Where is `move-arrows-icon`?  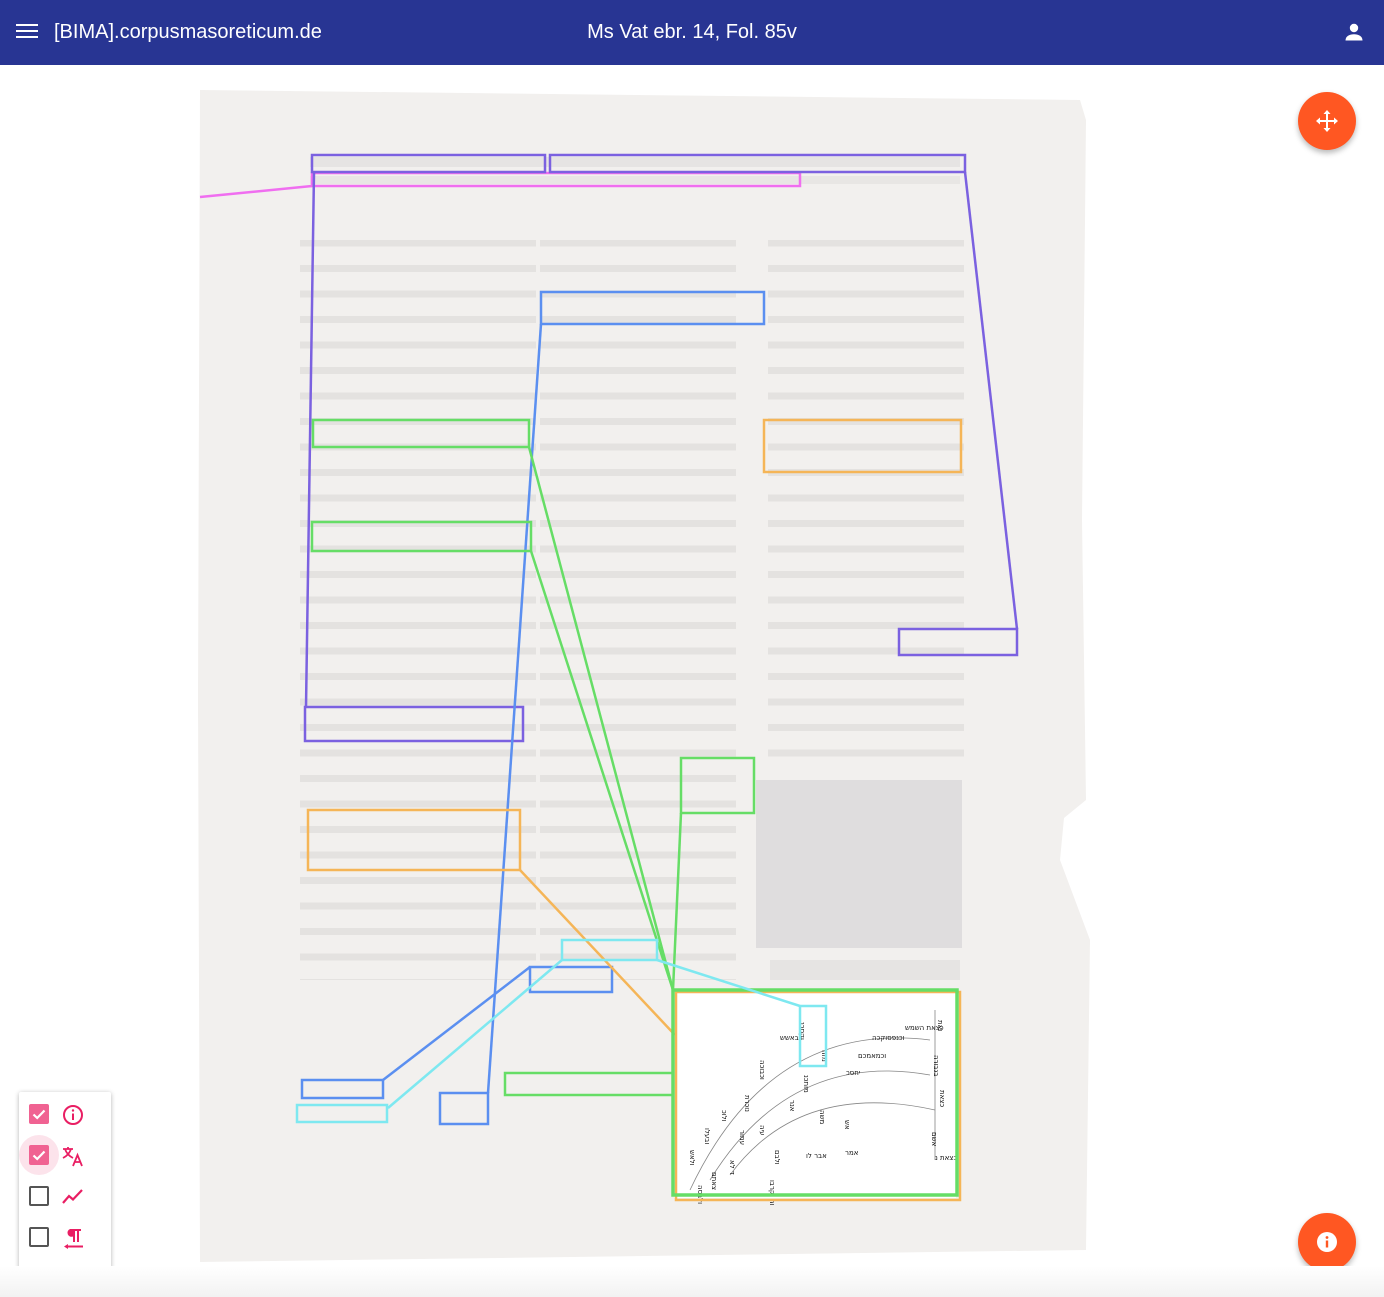 move-arrows-icon is located at coordinates (1327, 121).